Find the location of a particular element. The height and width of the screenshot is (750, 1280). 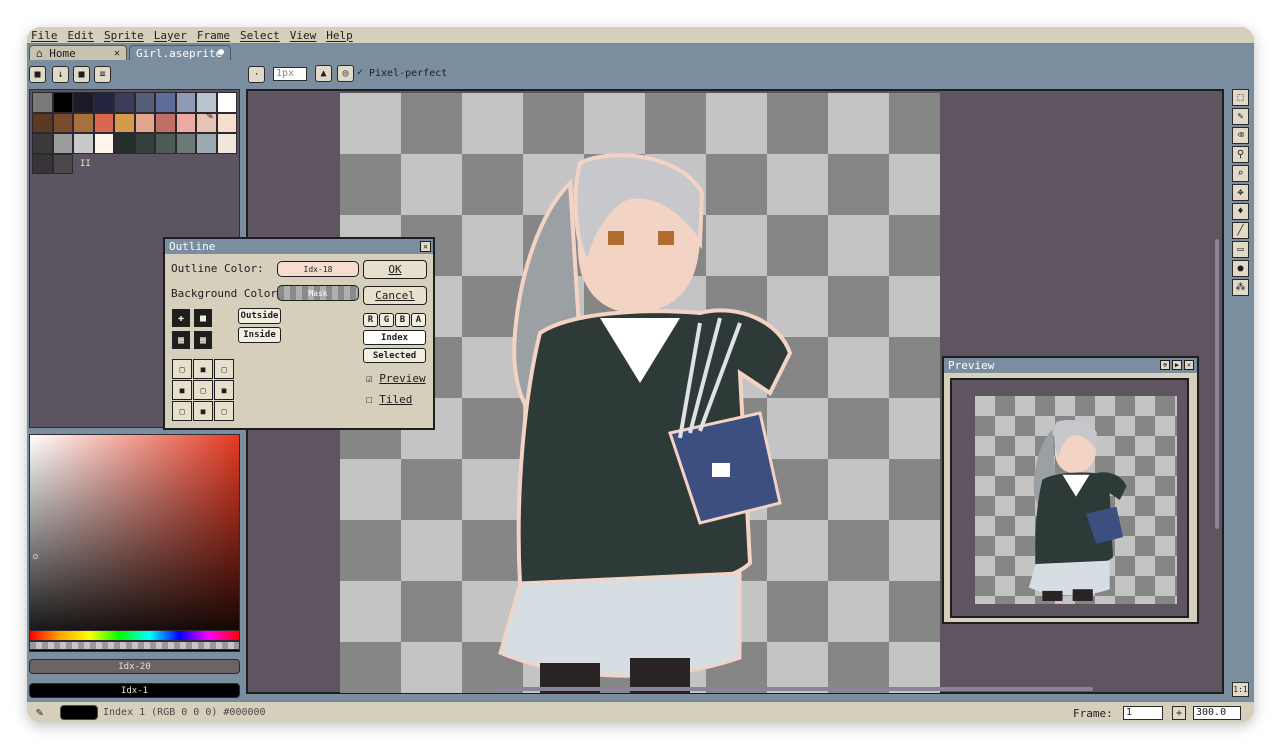

menu-file: File is located at coordinates (44, 35).